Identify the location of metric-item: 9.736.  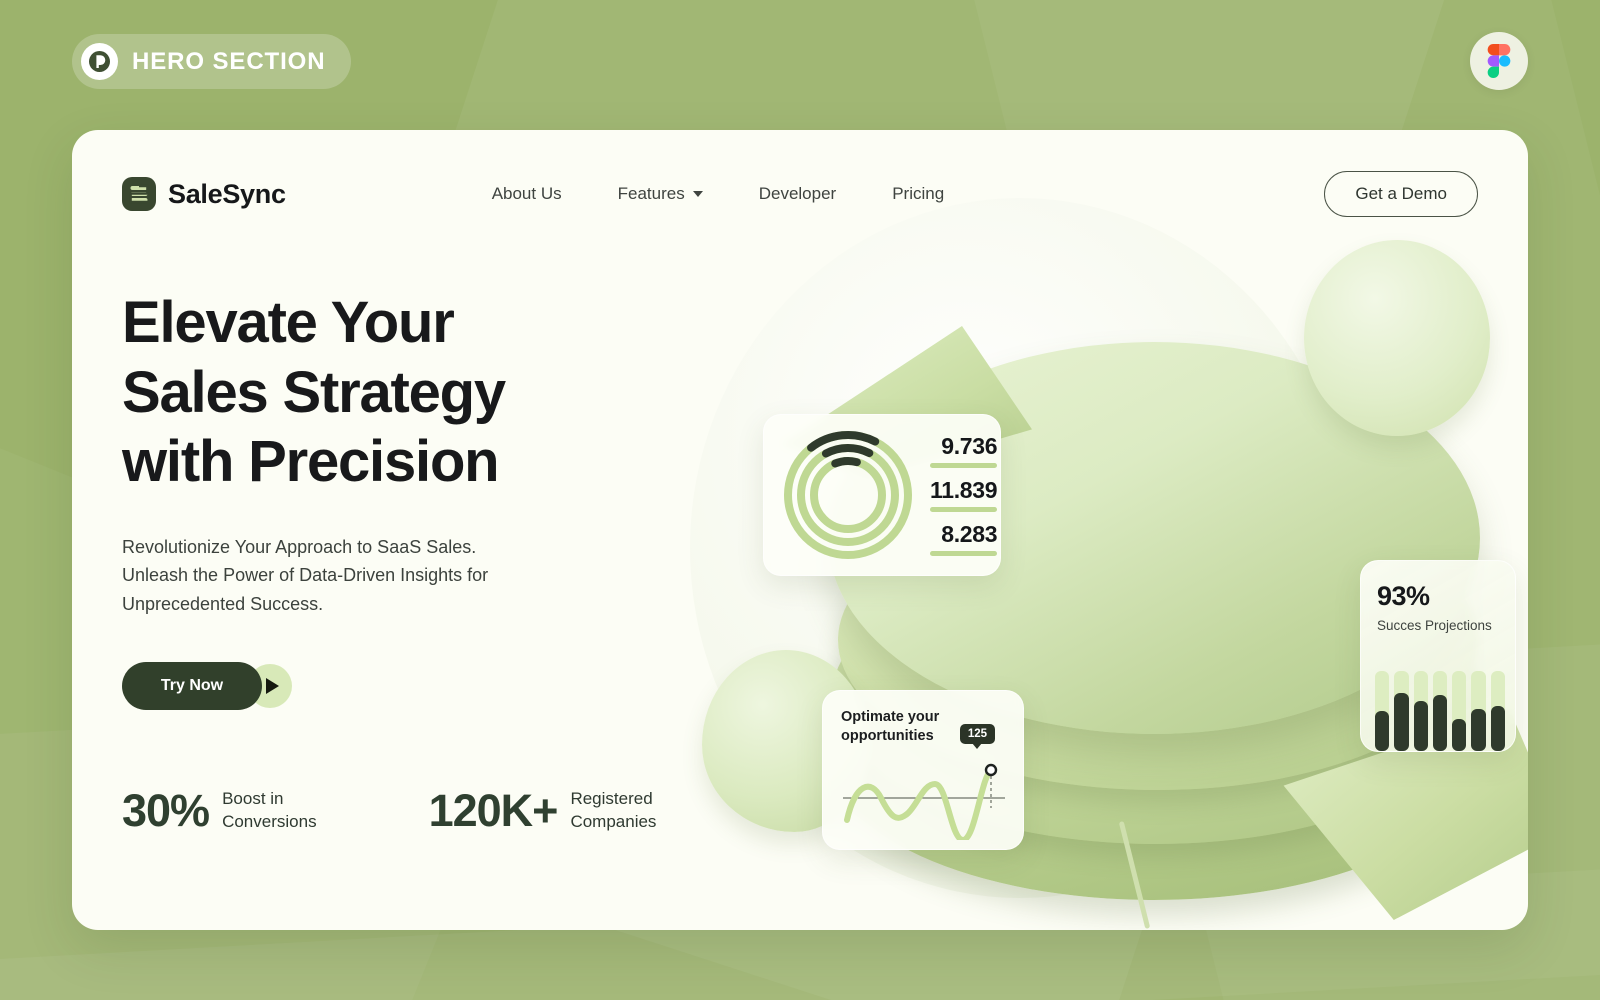
(964, 450).